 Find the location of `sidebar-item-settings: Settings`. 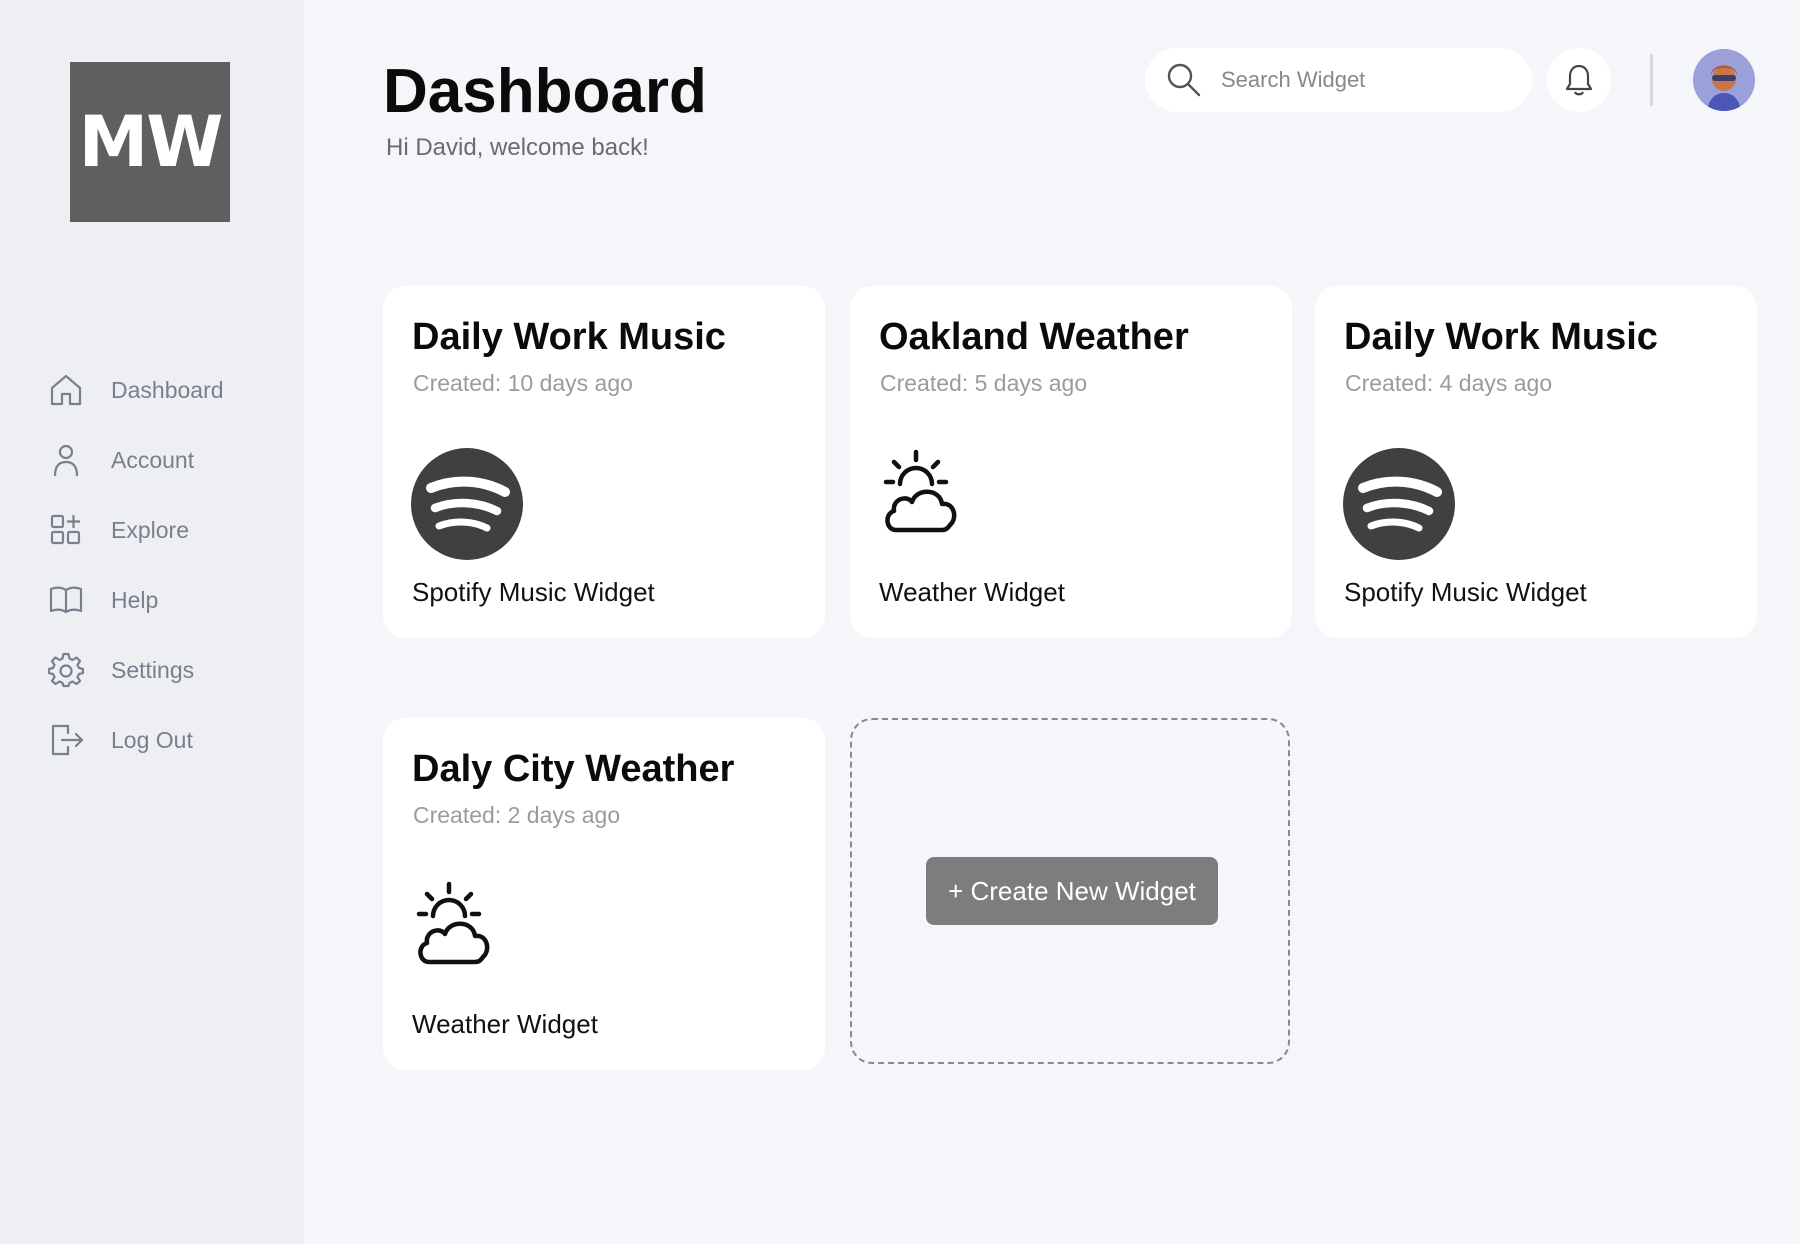

sidebar-item-settings: Settings is located at coordinates (136, 670).